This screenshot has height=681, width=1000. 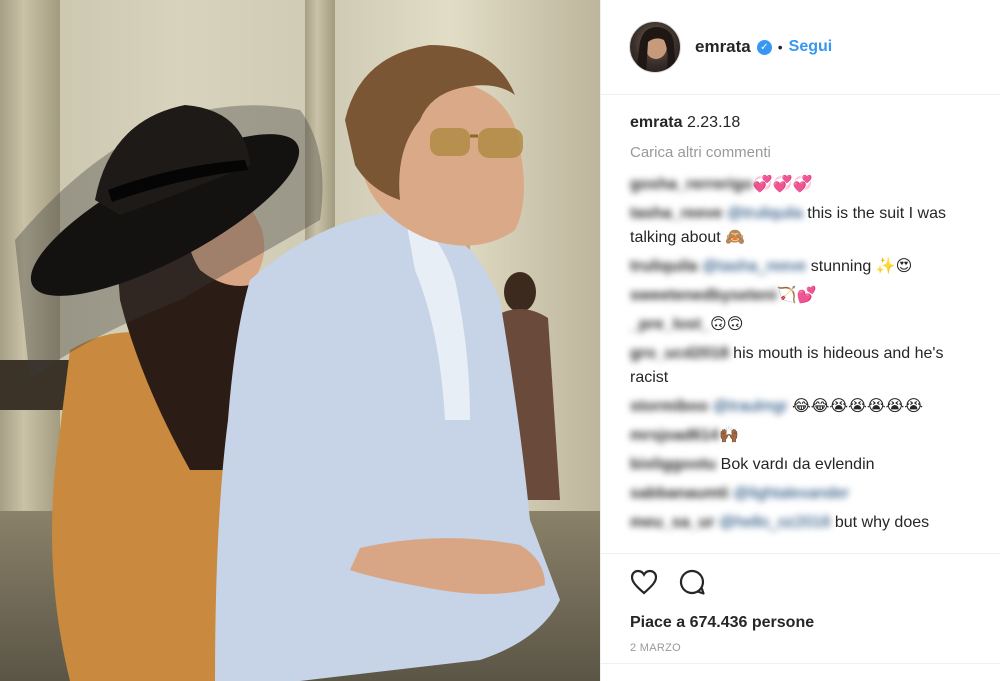 What do you see at coordinates (880, 522) in the screenshot?
I see `comment-text: but why does` at bounding box center [880, 522].